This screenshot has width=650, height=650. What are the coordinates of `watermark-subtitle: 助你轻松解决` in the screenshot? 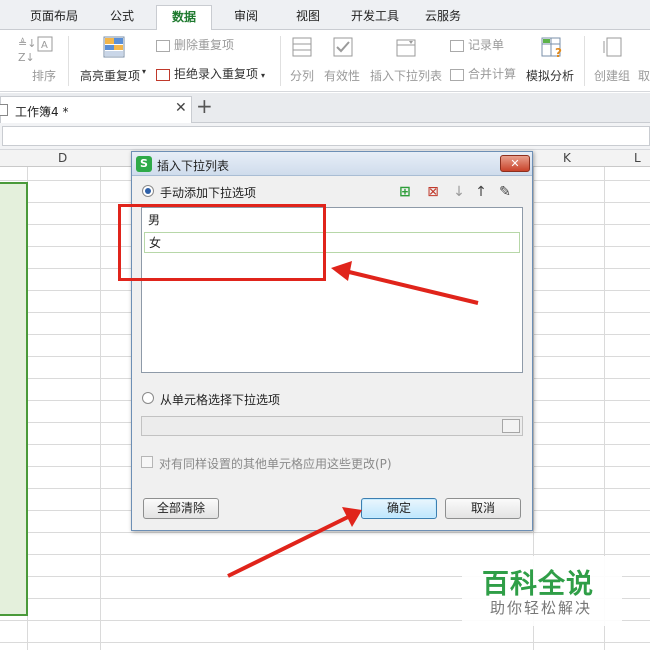 It's located at (541, 608).